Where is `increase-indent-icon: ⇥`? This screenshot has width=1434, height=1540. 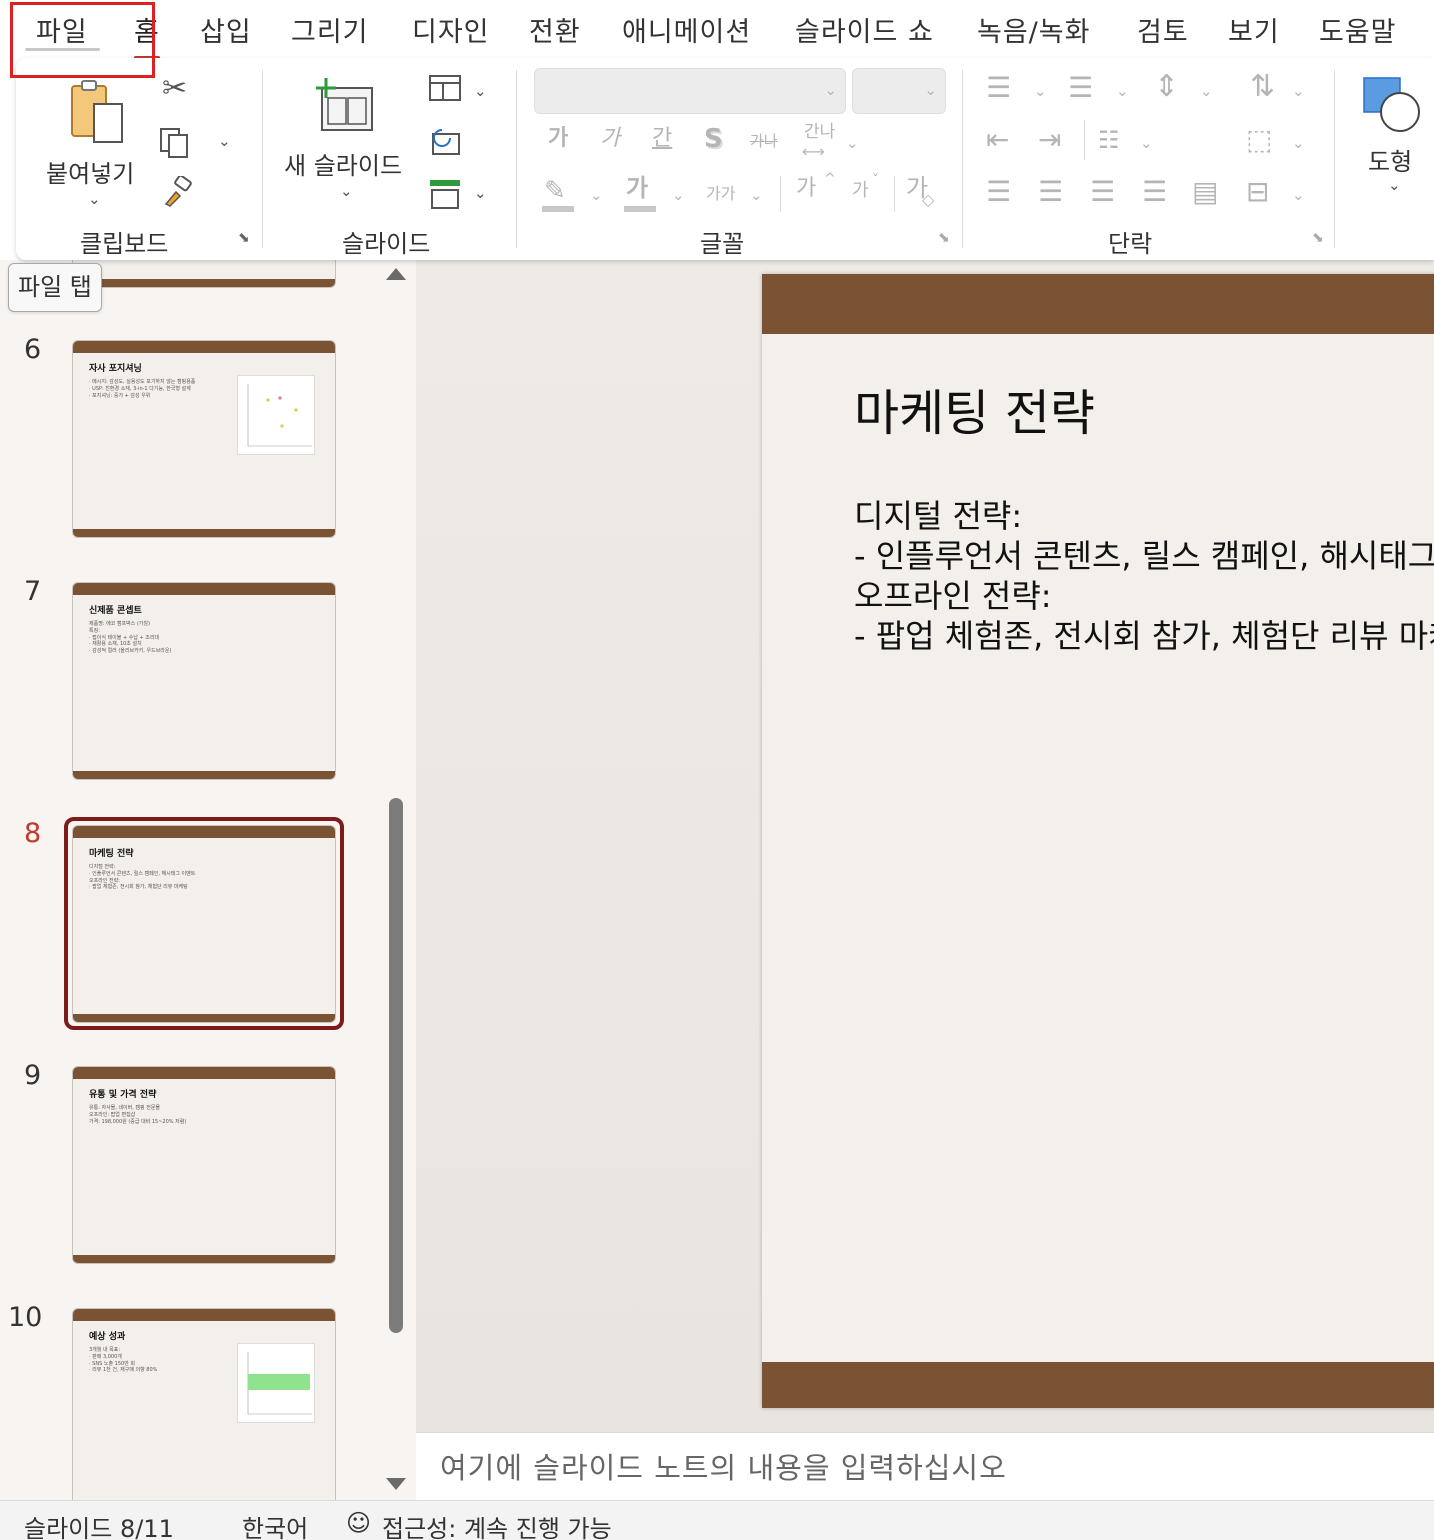 increase-indent-icon: ⇥ is located at coordinates (1049, 140).